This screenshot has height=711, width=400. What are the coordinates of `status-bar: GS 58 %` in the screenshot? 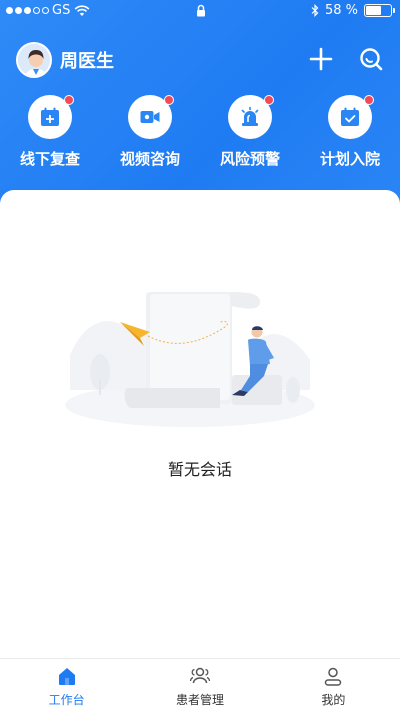 It's located at (200, 11).